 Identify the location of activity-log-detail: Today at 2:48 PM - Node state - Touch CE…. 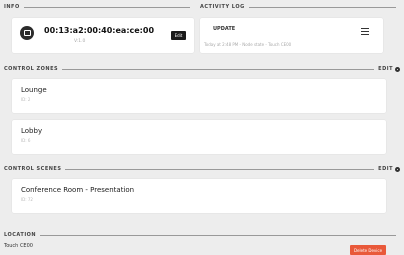
(248, 44).